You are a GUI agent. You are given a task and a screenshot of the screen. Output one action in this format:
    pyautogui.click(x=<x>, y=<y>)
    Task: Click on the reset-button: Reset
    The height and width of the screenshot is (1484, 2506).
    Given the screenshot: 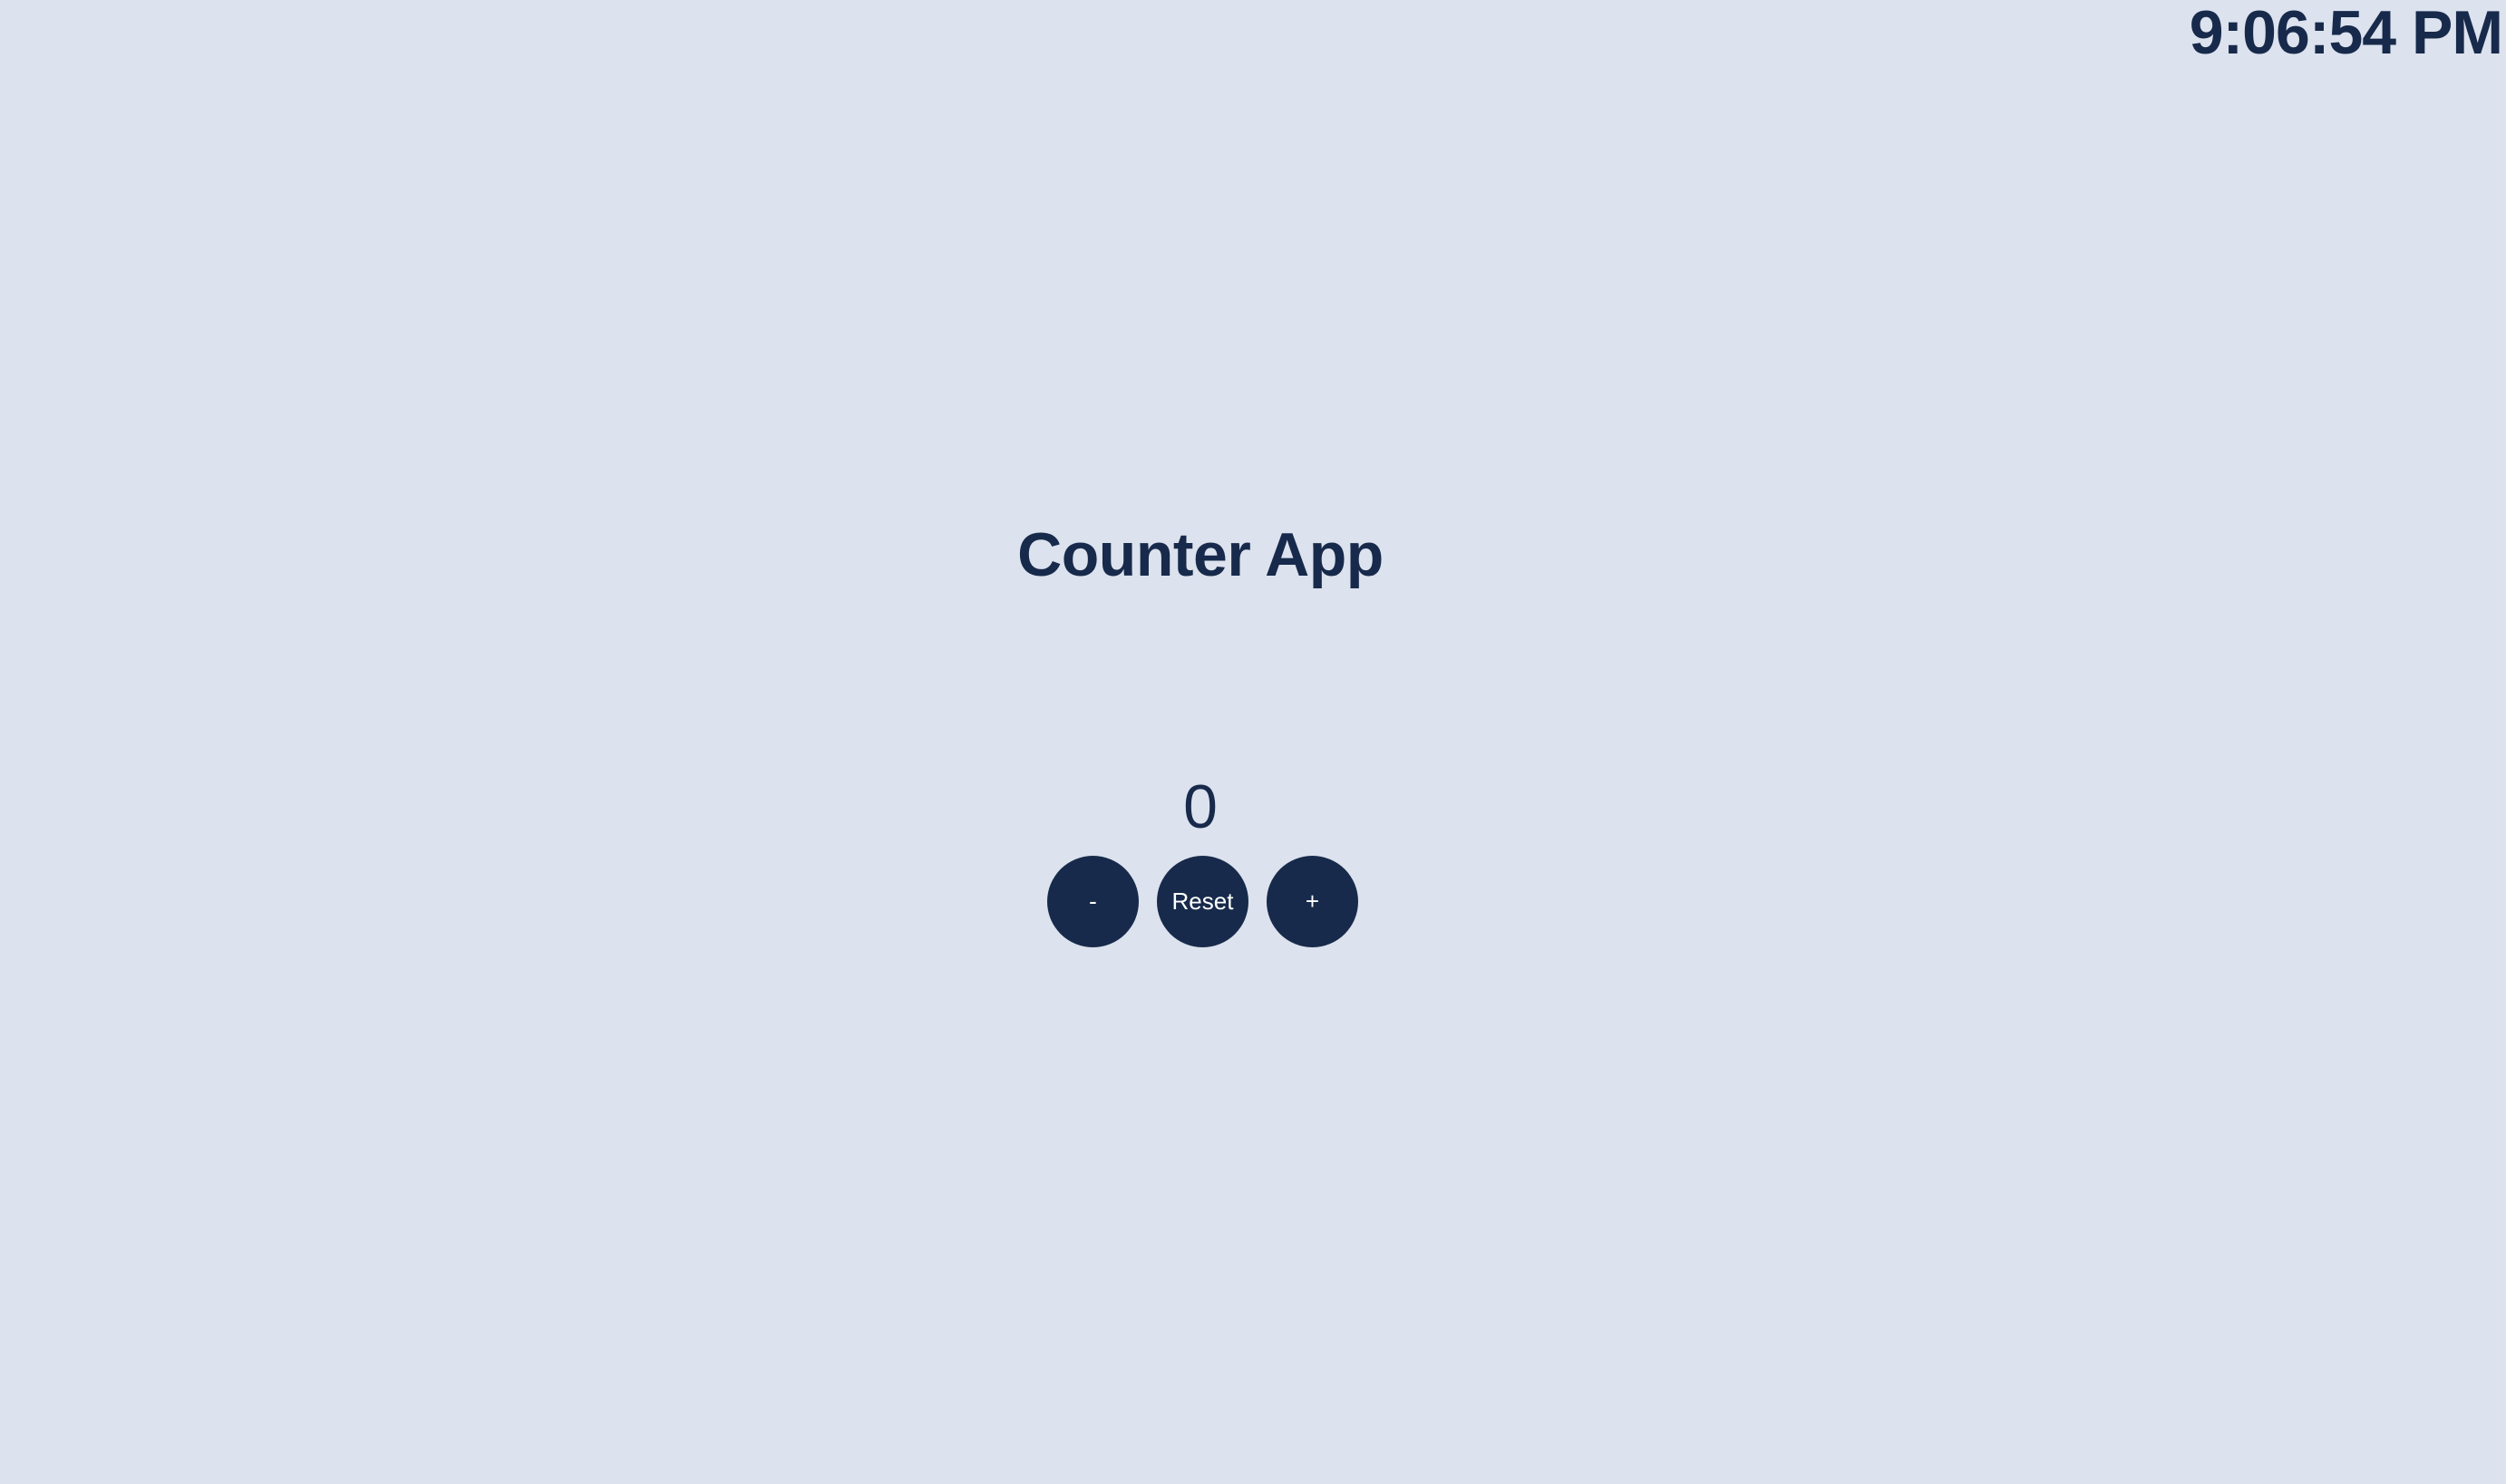 What is the action you would take?
    pyautogui.click(x=1202, y=901)
    